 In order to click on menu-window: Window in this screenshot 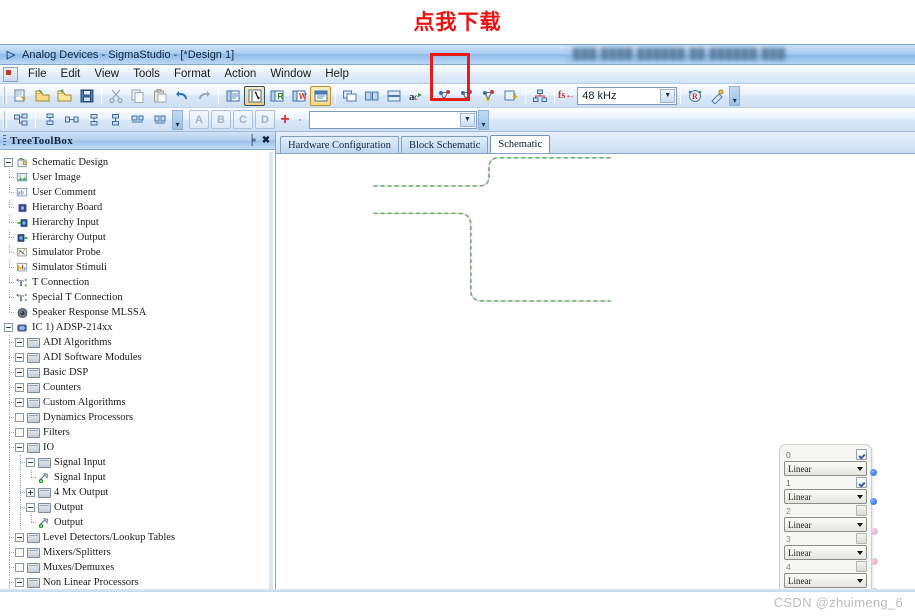, I will do `click(290, 74)`.